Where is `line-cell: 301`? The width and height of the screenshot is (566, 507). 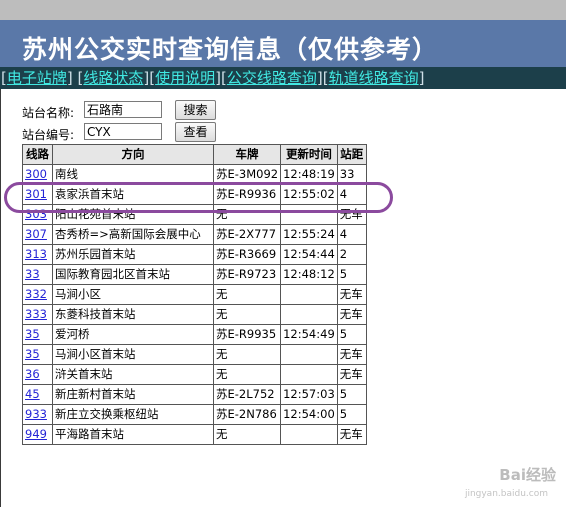 line-cell: 301 is located at coordinates (37, 194).